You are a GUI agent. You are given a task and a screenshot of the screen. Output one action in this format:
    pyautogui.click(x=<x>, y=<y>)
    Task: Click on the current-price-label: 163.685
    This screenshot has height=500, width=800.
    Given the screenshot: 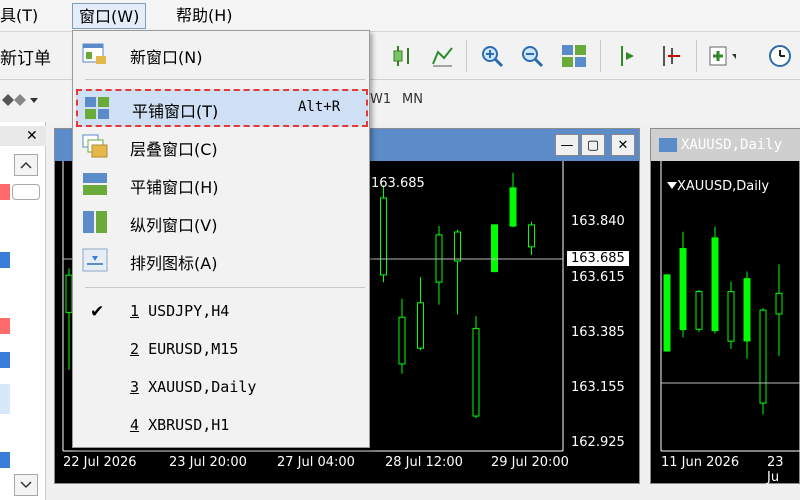 What is the action you would take?
    pyautogui.click(x=598, y=258)
    